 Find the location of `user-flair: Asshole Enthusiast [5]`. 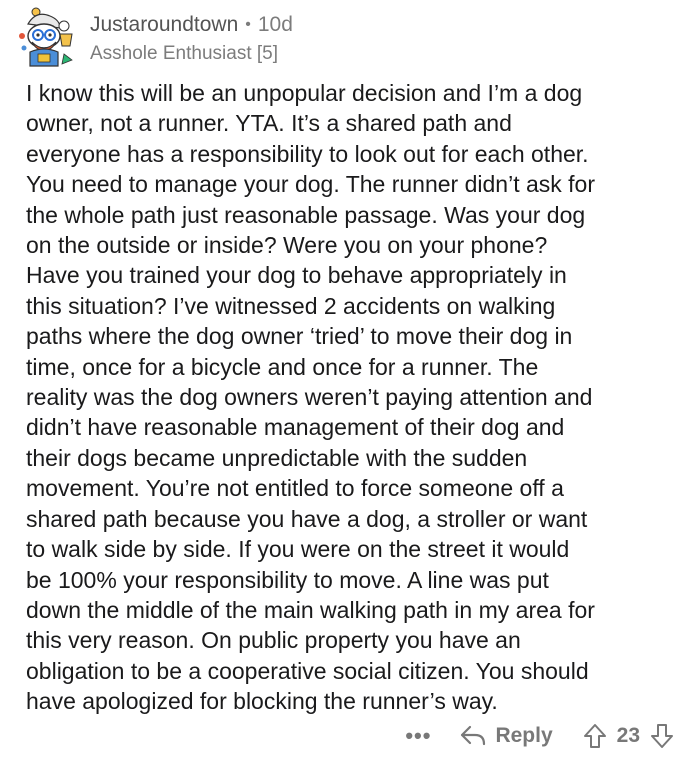

user-flair: Asshole Enthusiast [5] is located at coordinates (184, 53).